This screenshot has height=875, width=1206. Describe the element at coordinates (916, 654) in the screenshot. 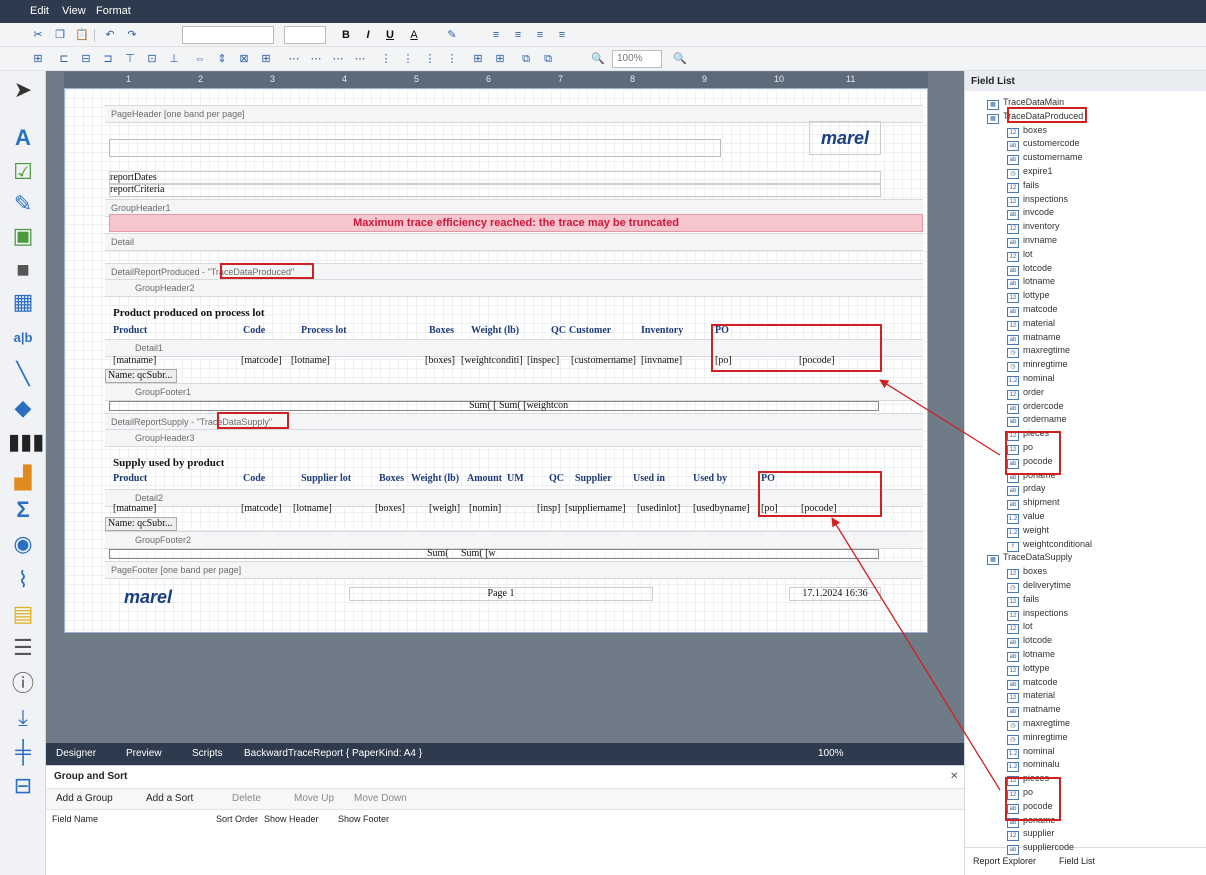

I see `arrow-supply` at that location.